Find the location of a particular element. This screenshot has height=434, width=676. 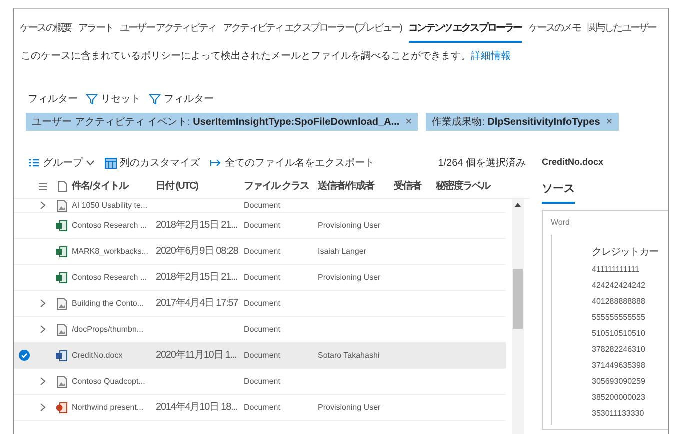

card-number: 378282246310 is located at coordinates (619, 350).